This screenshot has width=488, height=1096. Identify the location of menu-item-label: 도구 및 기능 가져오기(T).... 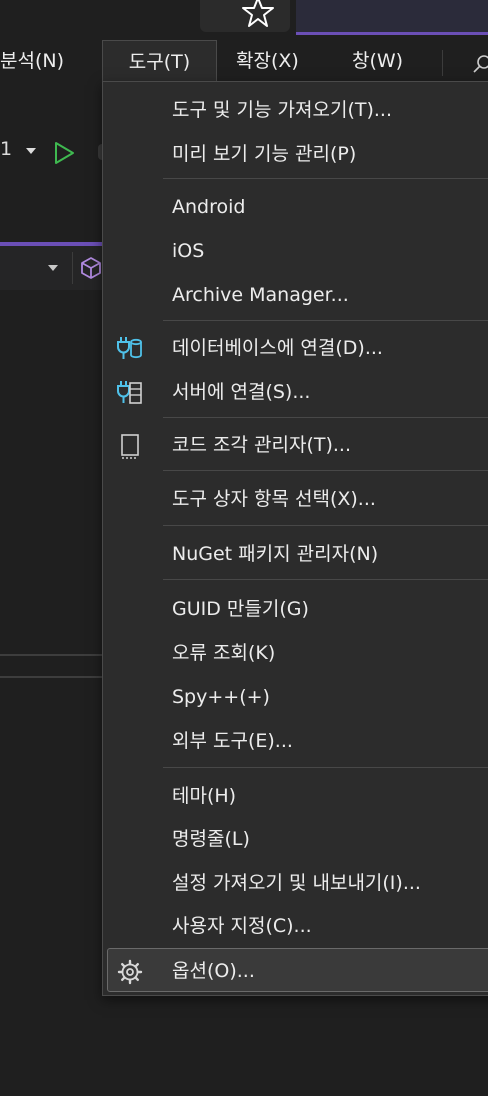
(282, 110).